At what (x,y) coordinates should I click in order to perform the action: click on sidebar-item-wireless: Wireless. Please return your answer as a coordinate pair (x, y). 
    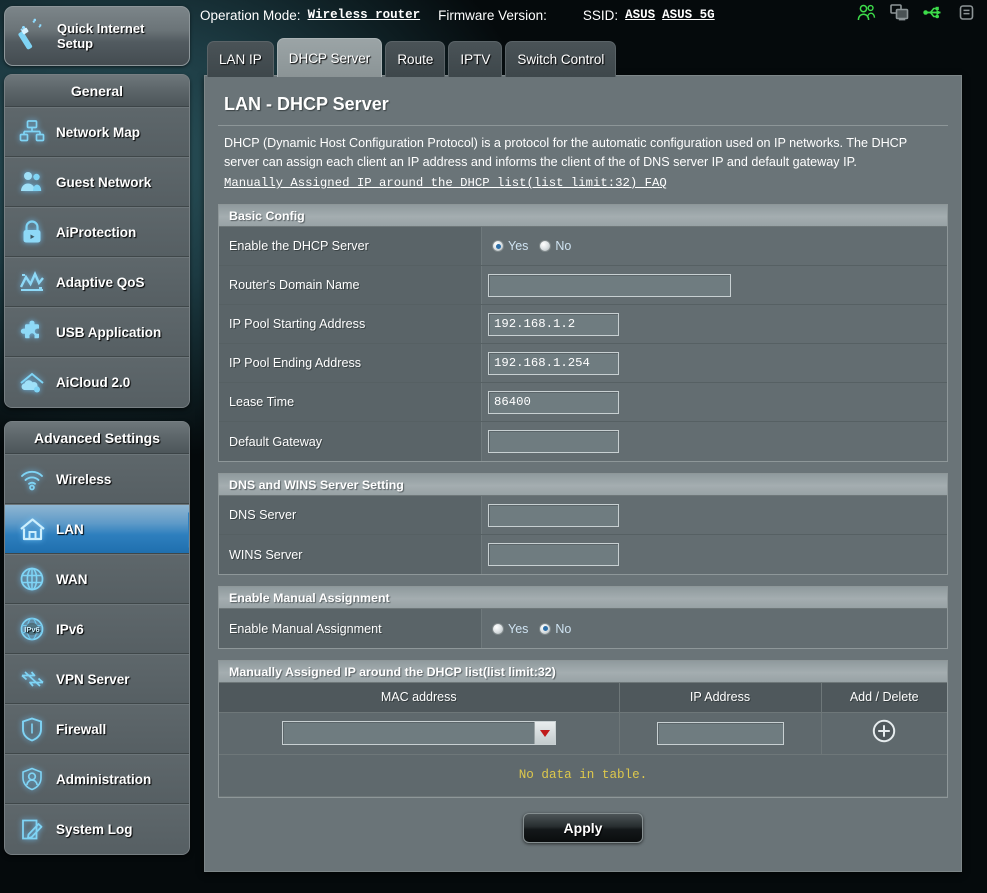
    Looking at the image, I should click on (97, 479).